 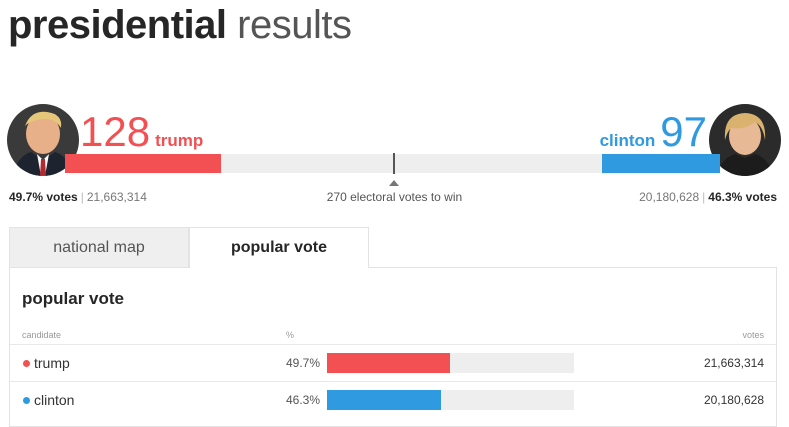 What do you see at coordinates (627, 140) in the screenshot?
I see `clinton-name-label: clinton` at bounding box center [627, 140].